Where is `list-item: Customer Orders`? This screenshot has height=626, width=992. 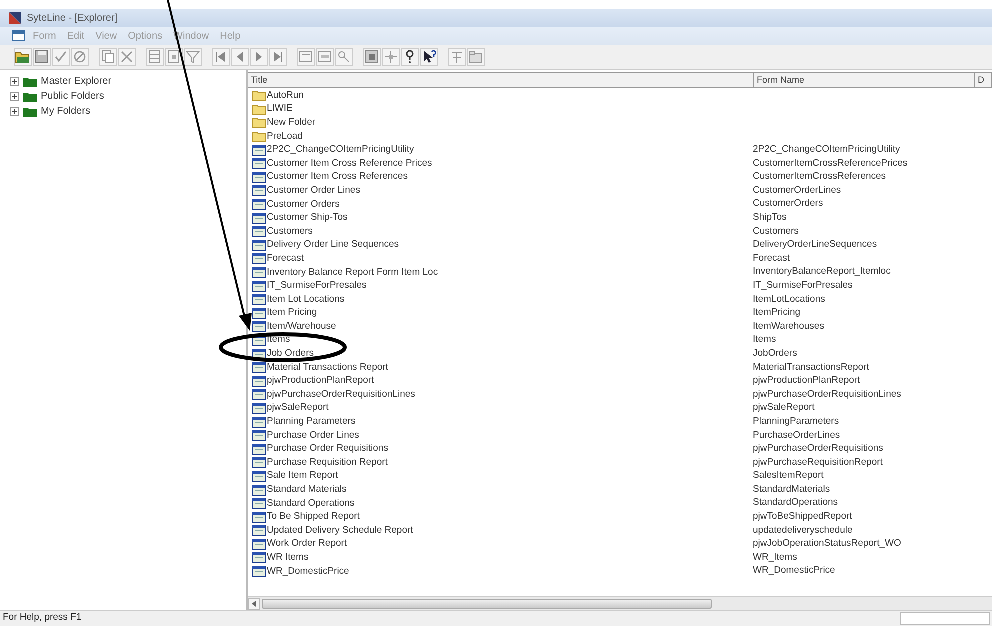 list-item: Customer Orders is located at coordinates (303, 204).